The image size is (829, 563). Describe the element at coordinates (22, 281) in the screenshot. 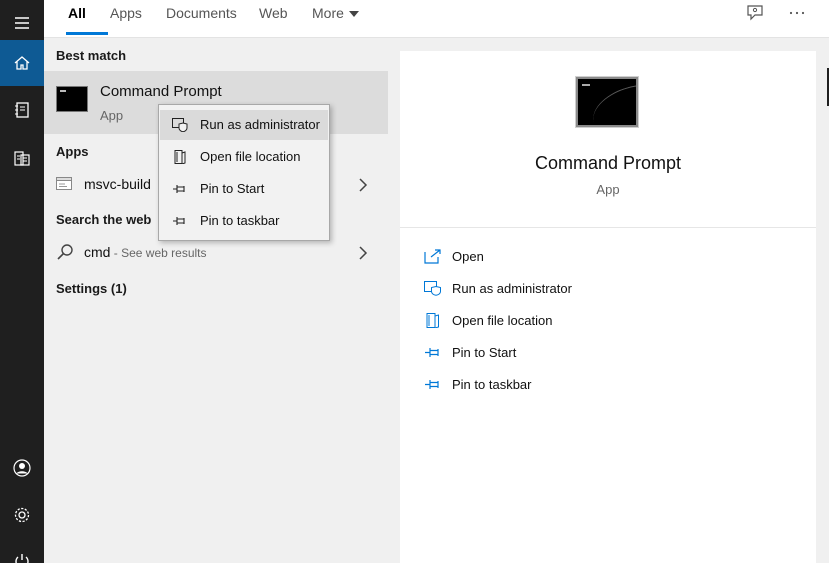

I see `left-navigation-rail` at that location.